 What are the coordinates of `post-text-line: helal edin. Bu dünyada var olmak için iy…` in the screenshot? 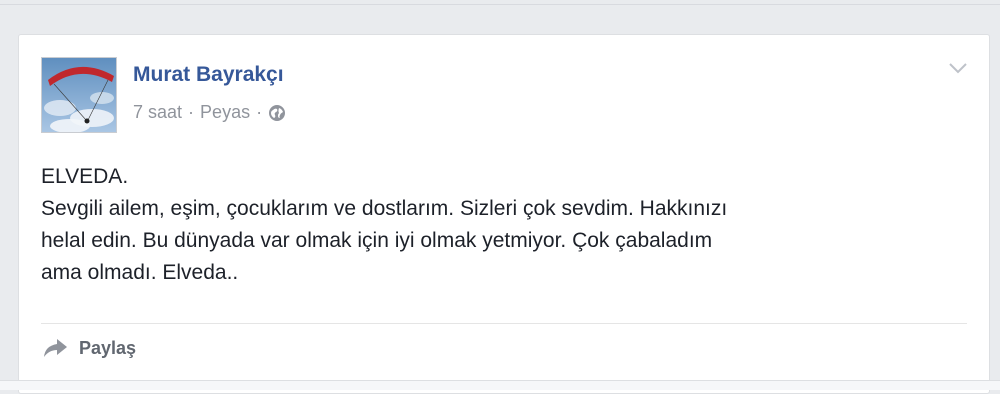 It's located at (377, 240).